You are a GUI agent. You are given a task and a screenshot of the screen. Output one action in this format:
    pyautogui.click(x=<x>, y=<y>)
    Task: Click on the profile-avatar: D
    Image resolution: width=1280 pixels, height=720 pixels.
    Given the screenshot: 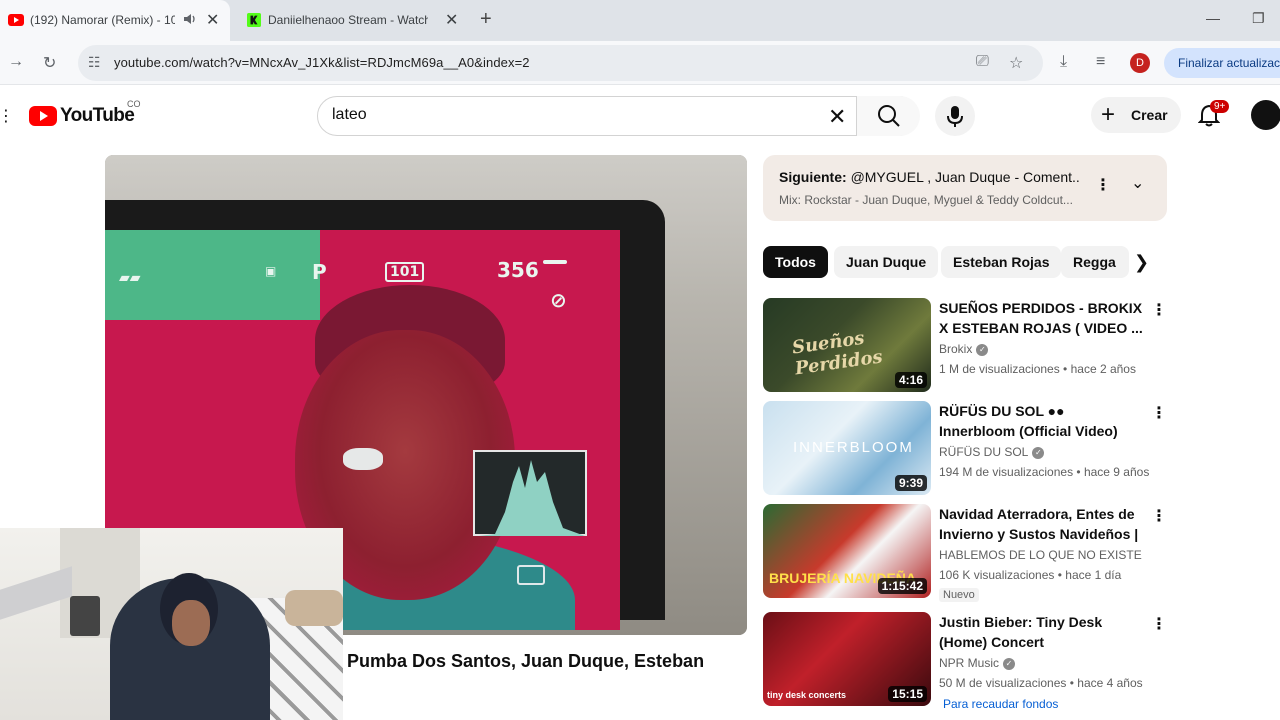 What is the action you would take?
    pyautogui.click(x=1140, y=63)
    